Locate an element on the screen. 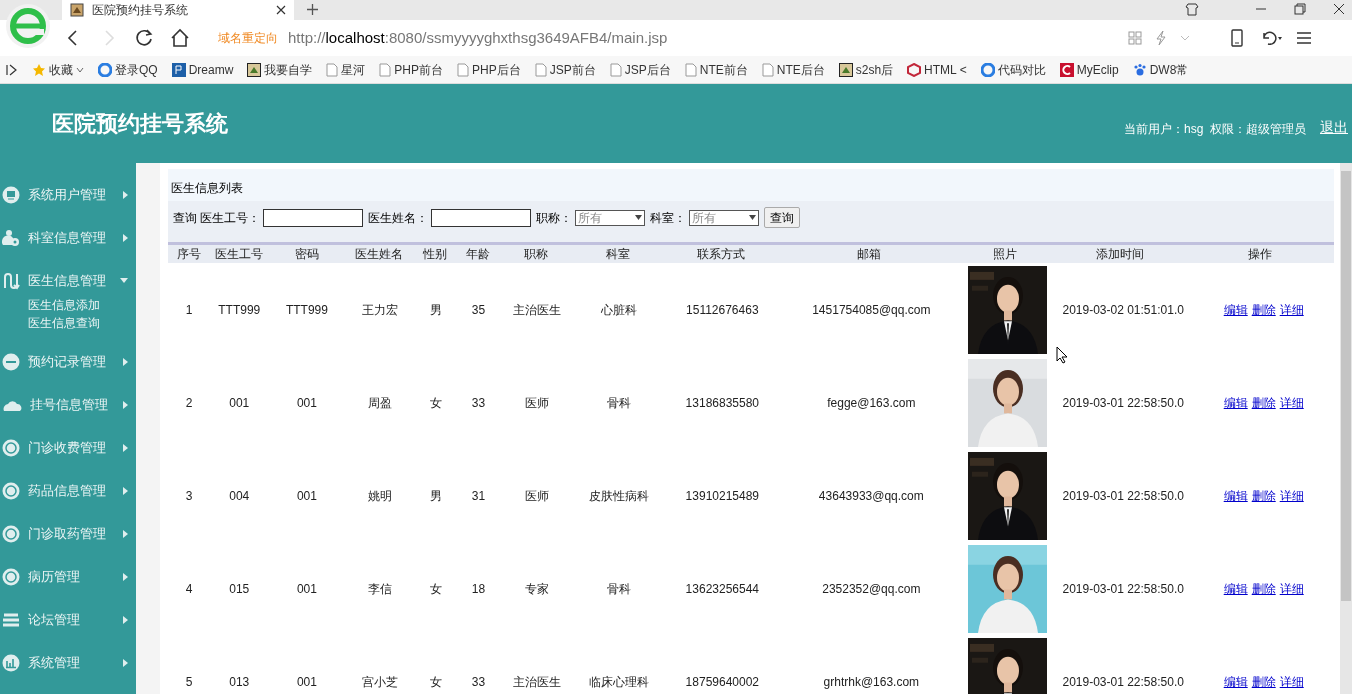 The width and height of the screenshot is (1352, 694). table-cell: 专家 is located at coordinates (536, 588).